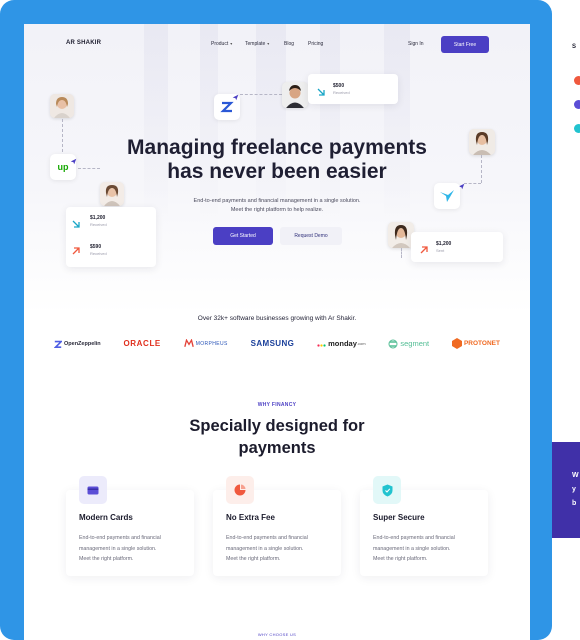  Describe the element at coordinates (277, 437) in the screenshot. I see `features-title: Specially designed for payments` at that location.